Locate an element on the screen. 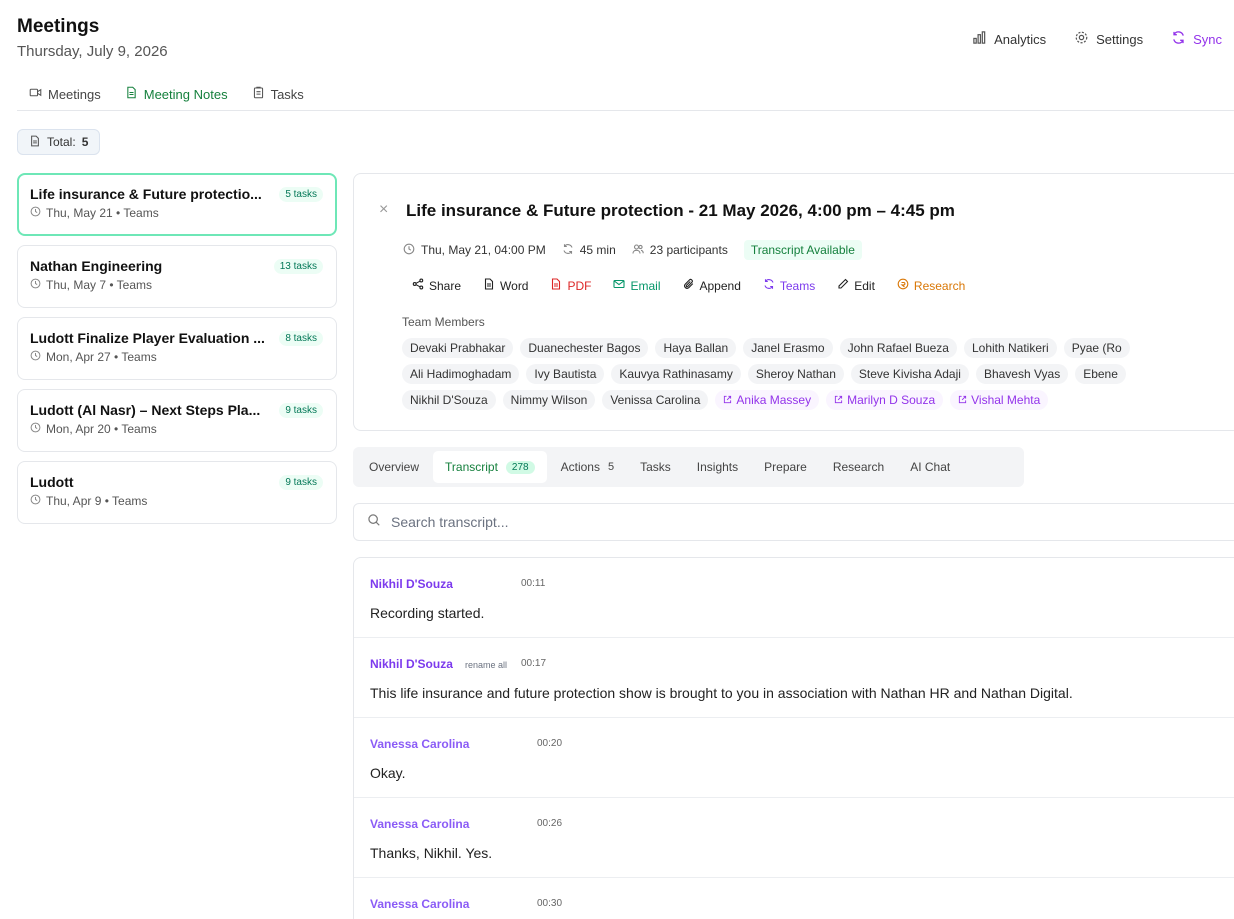 This screenshot has height=919, width=1234. total-badge: Total: 5 is located at coordinates (59, 142).